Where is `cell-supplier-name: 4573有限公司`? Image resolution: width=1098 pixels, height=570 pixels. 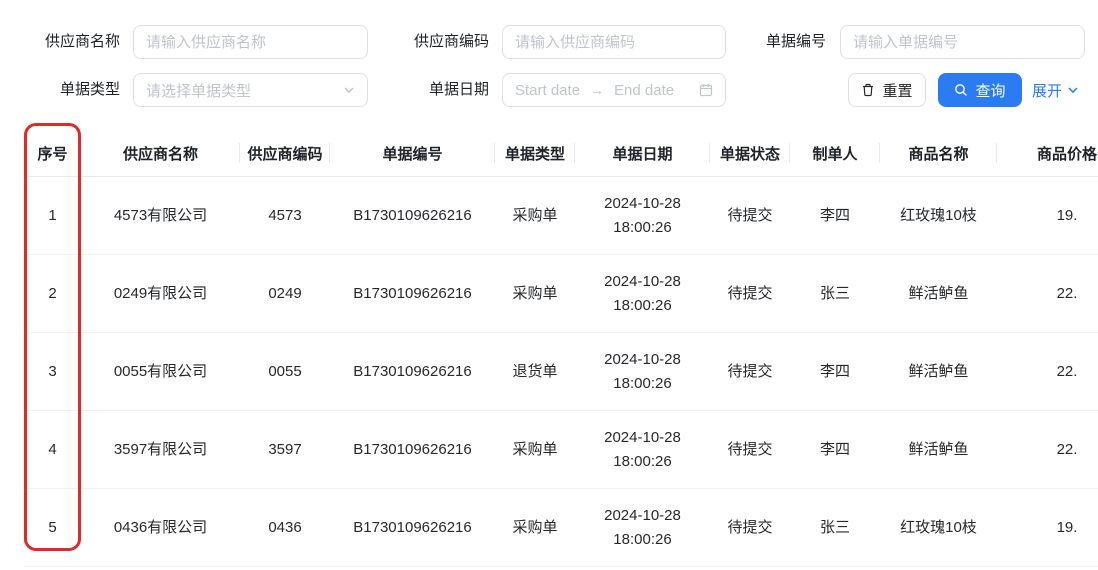 cell-supplier-name: 4573有限公司 is located at coordinates (160, 215).